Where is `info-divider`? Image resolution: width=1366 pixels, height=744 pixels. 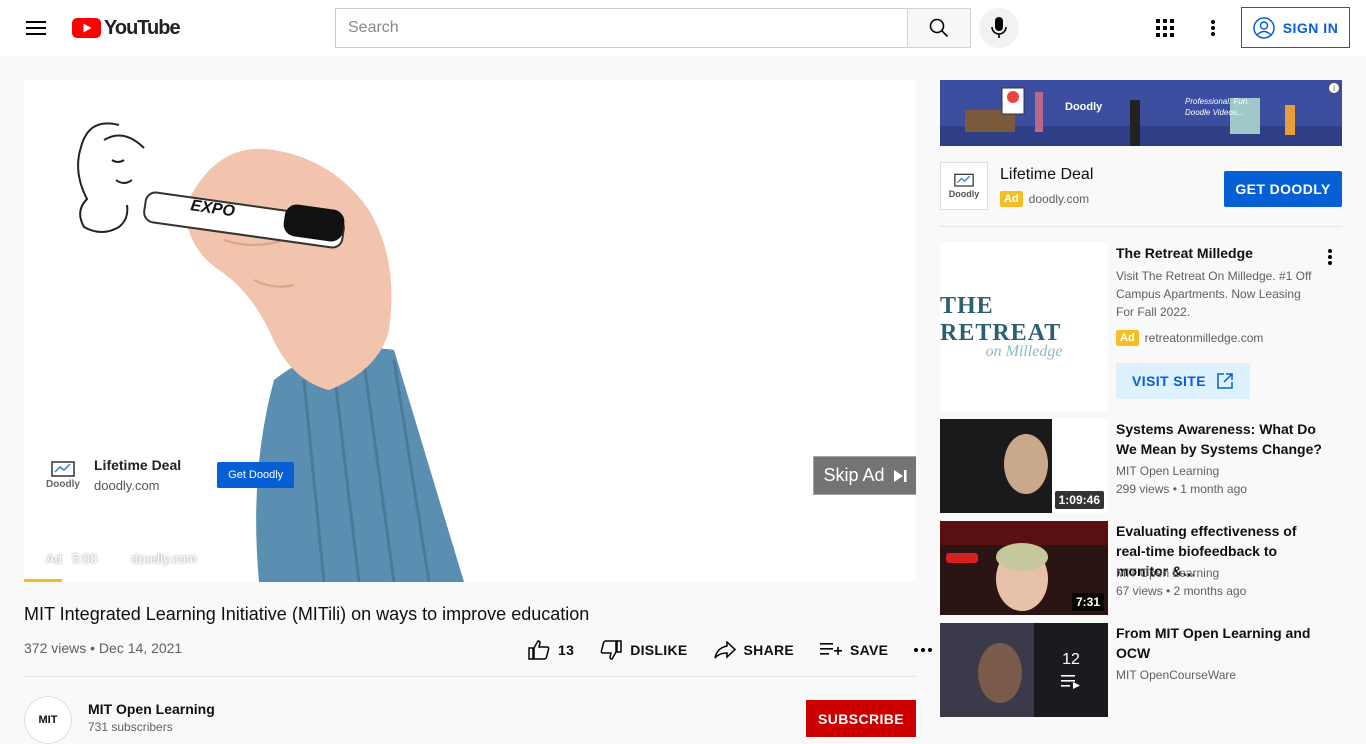 info-divider is located at coordinates (470, 676).